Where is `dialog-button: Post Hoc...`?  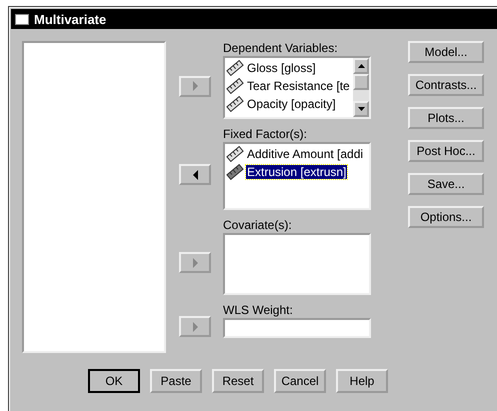
dialog-button: Post Hoc... is located at coordinates (446, 151).